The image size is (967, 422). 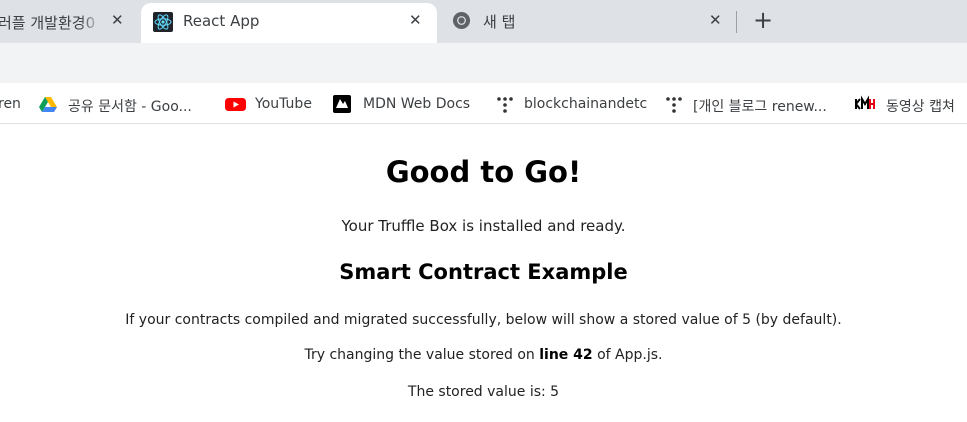 What do you see at coordinates (566, 355) in the screenshot?
I see `line-reference: line 42` at bounding box center [566, 355].